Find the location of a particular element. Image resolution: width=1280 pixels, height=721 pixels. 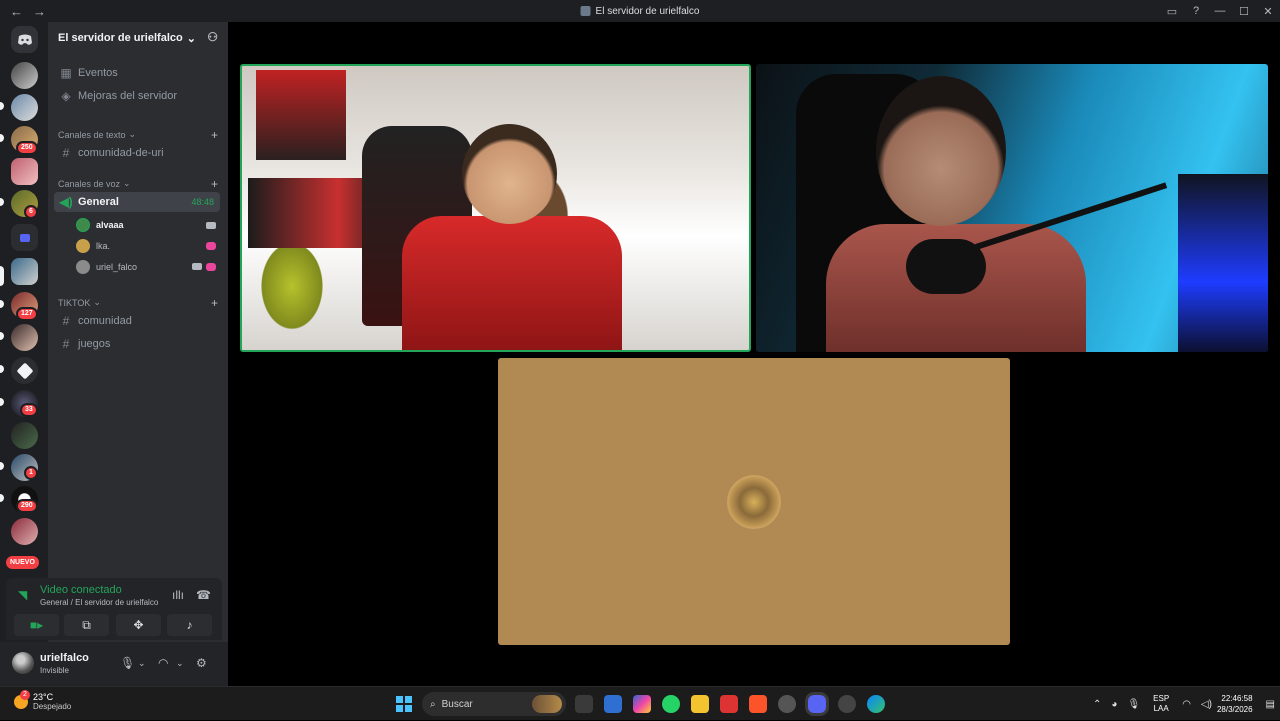

user-name: urielfalco is located at coordinates (64, 658).